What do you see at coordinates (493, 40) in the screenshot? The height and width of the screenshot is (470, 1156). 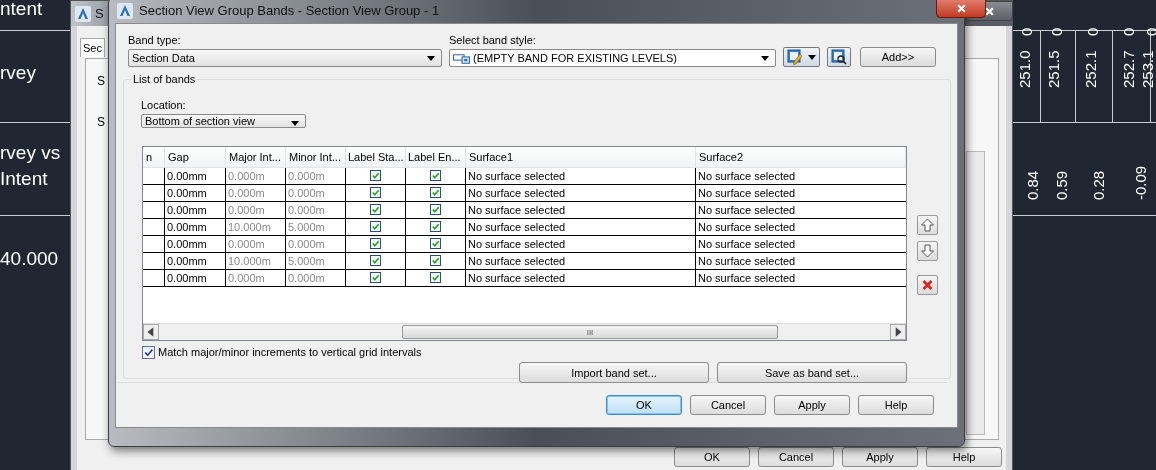 I see `field-label: Select band style:` at bounding box center [493, 40].